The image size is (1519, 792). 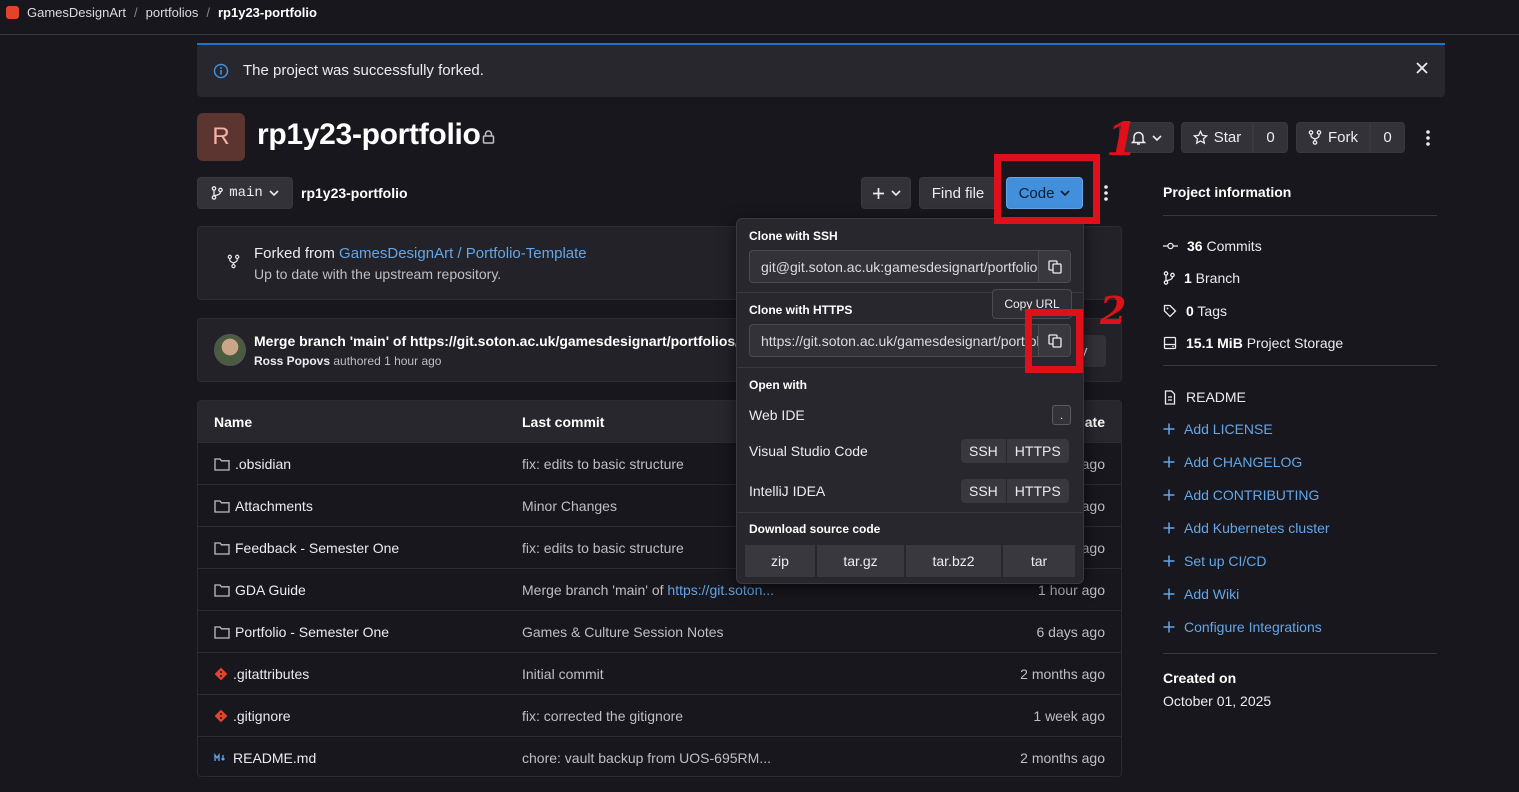 What do you see at coordinates (1387, 137) in the screenshot?
I see `fork-count: 0` at bounding box center [1387, 137].